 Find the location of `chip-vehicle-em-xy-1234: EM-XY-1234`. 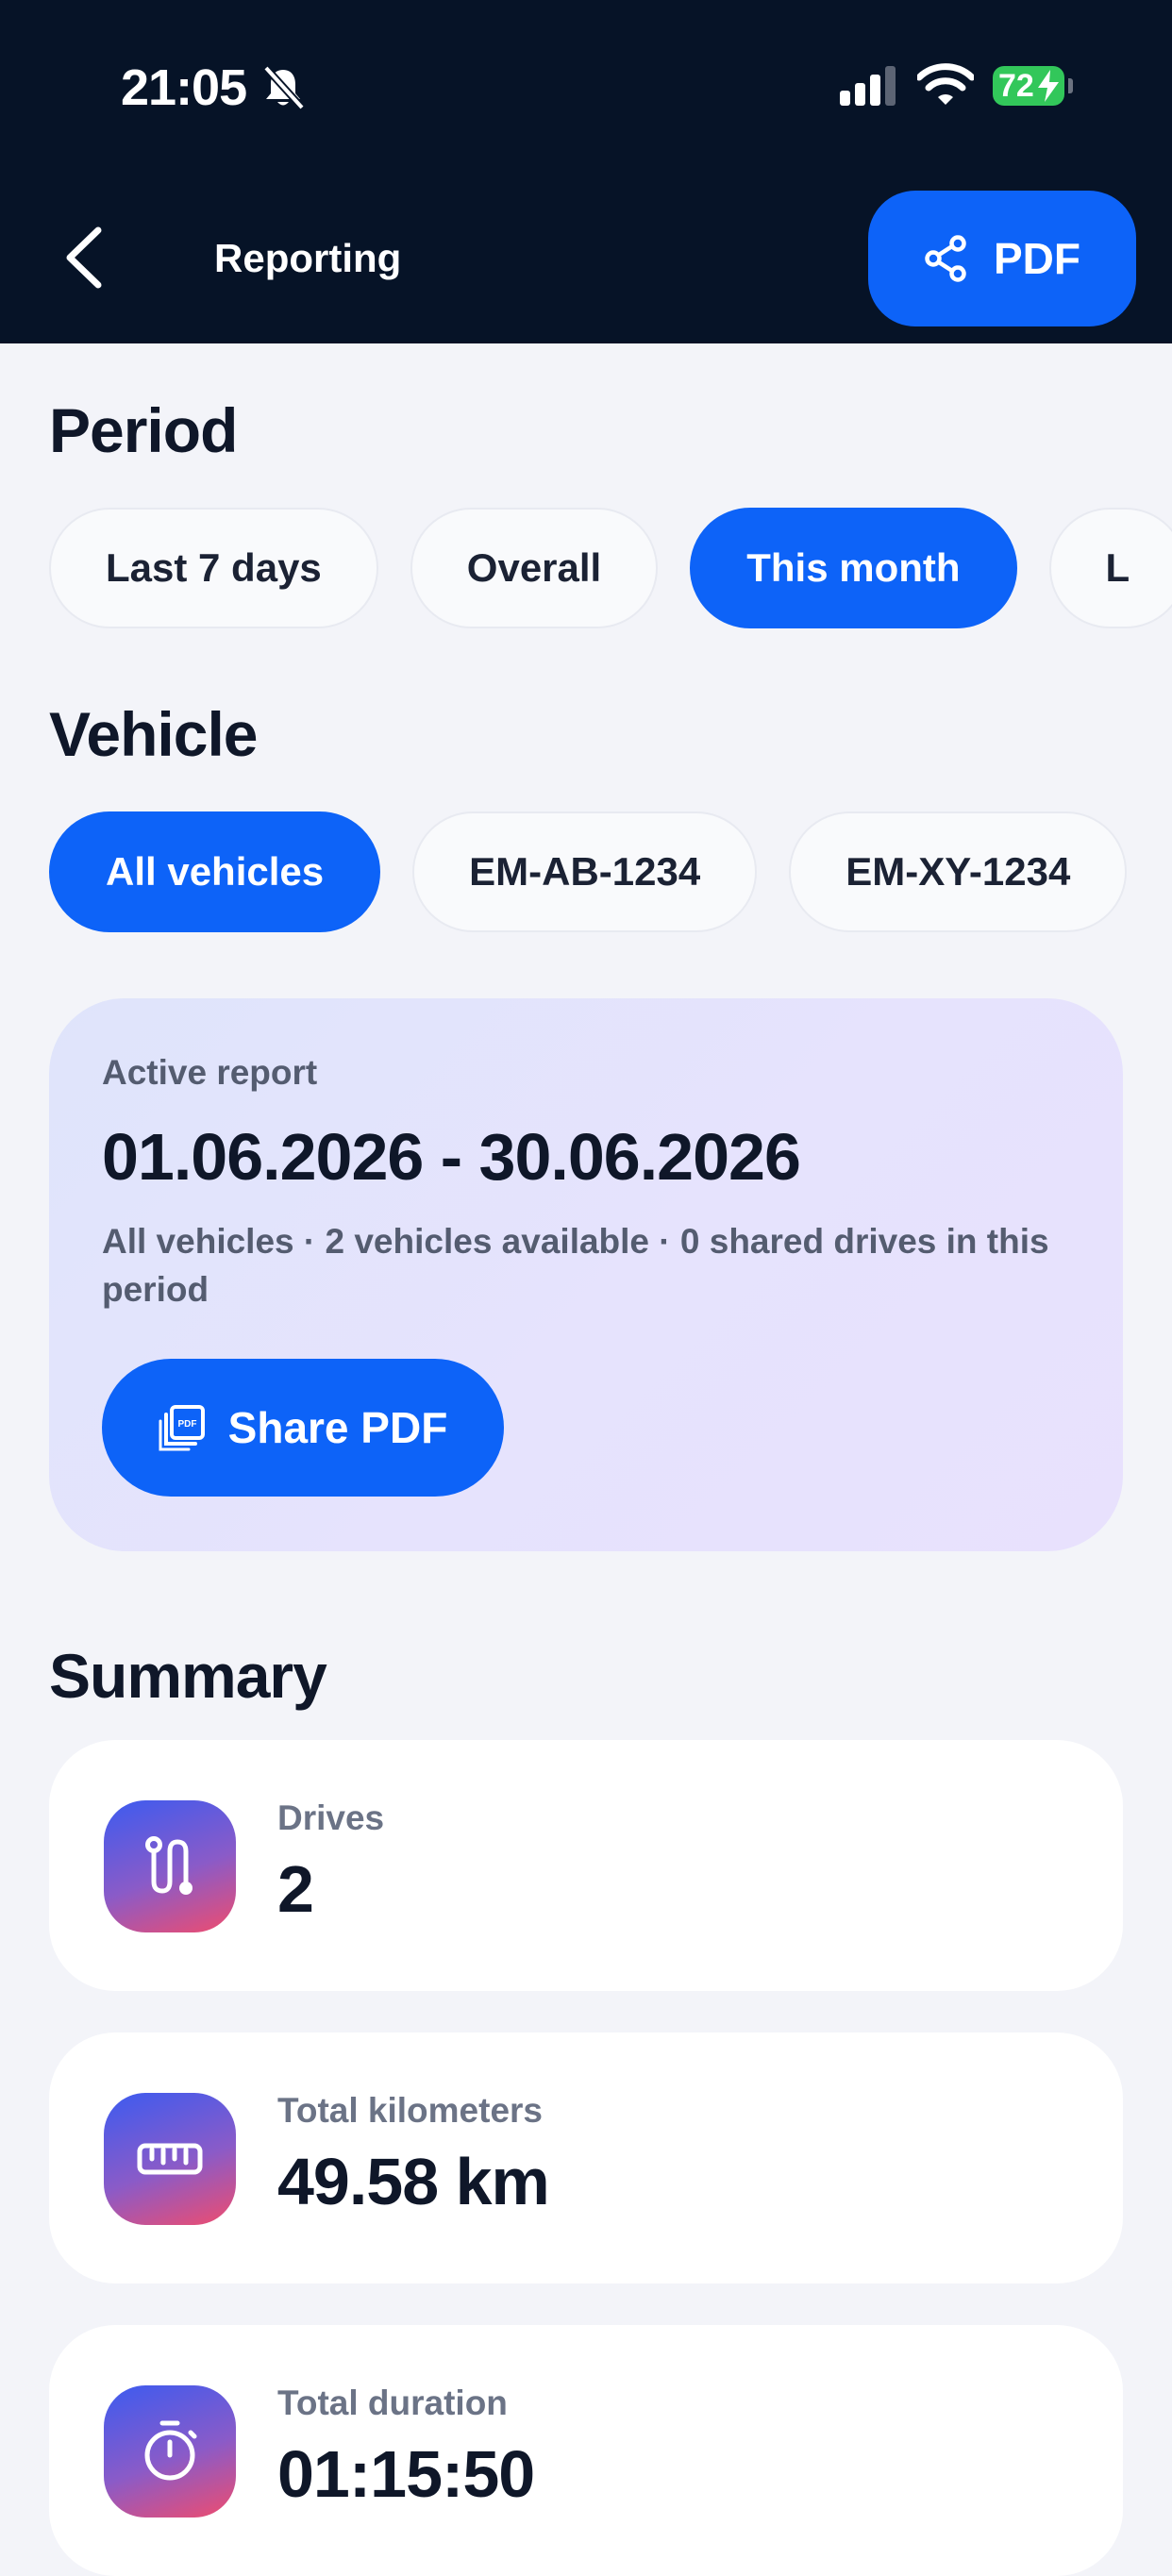

chip-vehicle-em-xy-1234: EM-XY-1234 is located at coordinates (958, 871).